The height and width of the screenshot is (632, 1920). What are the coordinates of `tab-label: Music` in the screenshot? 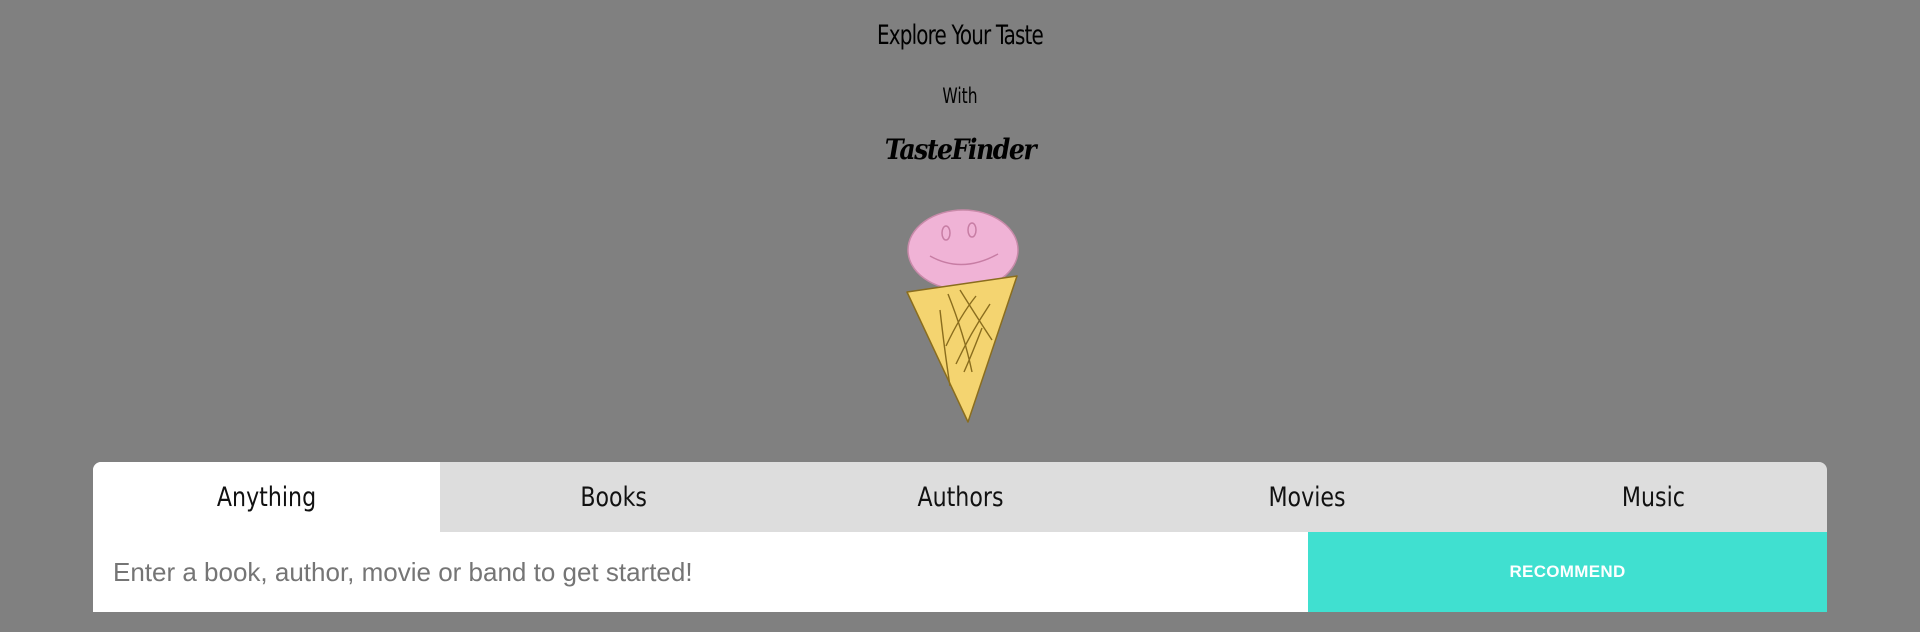 It's located at (1654, 497).